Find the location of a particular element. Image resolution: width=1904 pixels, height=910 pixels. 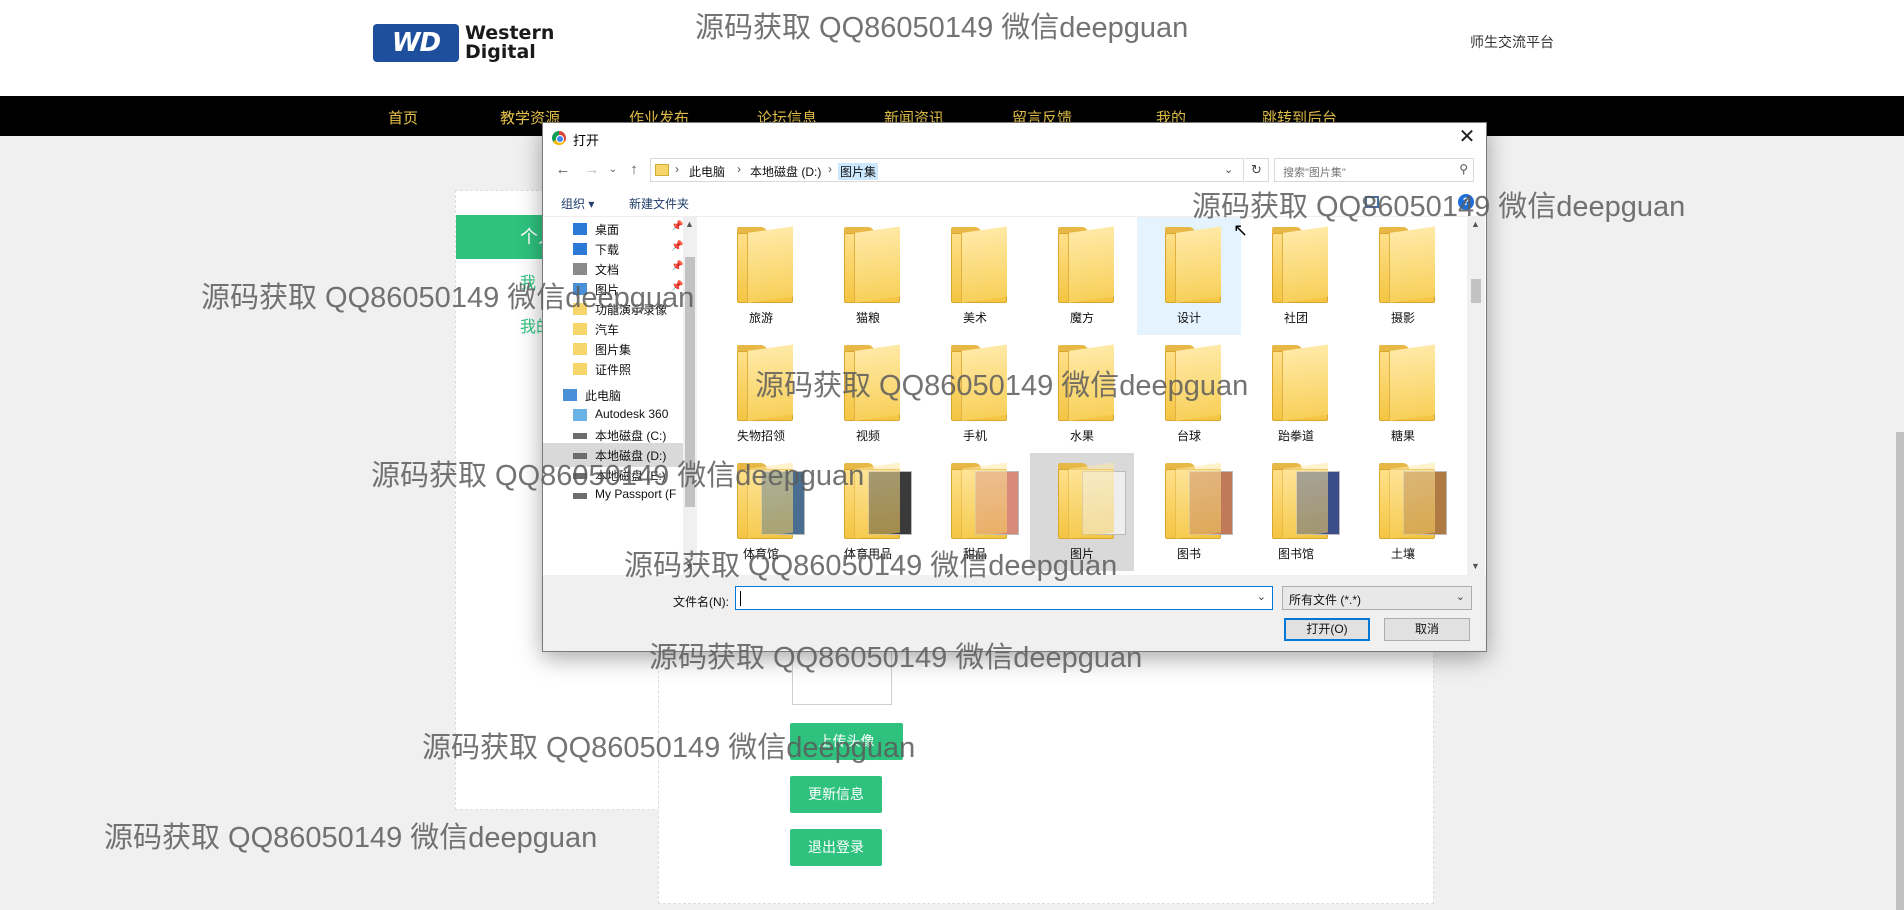

folder-label: 水果 is located at coordinates (1081, 436).